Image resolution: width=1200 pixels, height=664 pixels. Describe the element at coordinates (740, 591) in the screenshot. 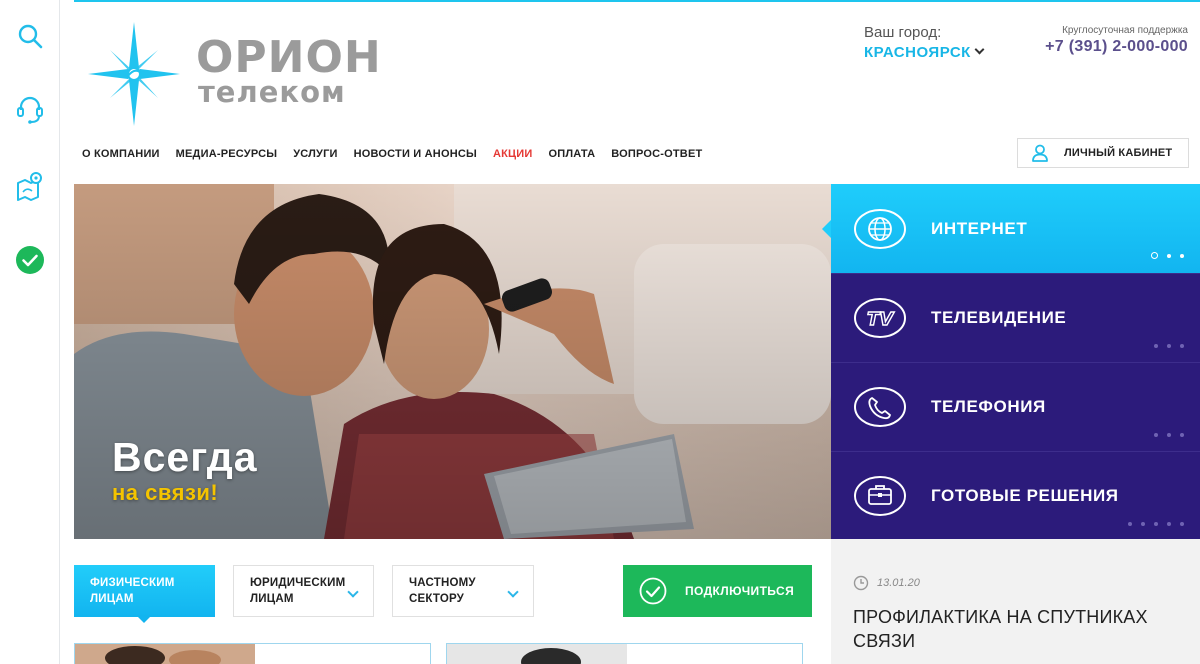

I see `connect-label: ПОДКЛЮЧИТЬСЯ` at that location.